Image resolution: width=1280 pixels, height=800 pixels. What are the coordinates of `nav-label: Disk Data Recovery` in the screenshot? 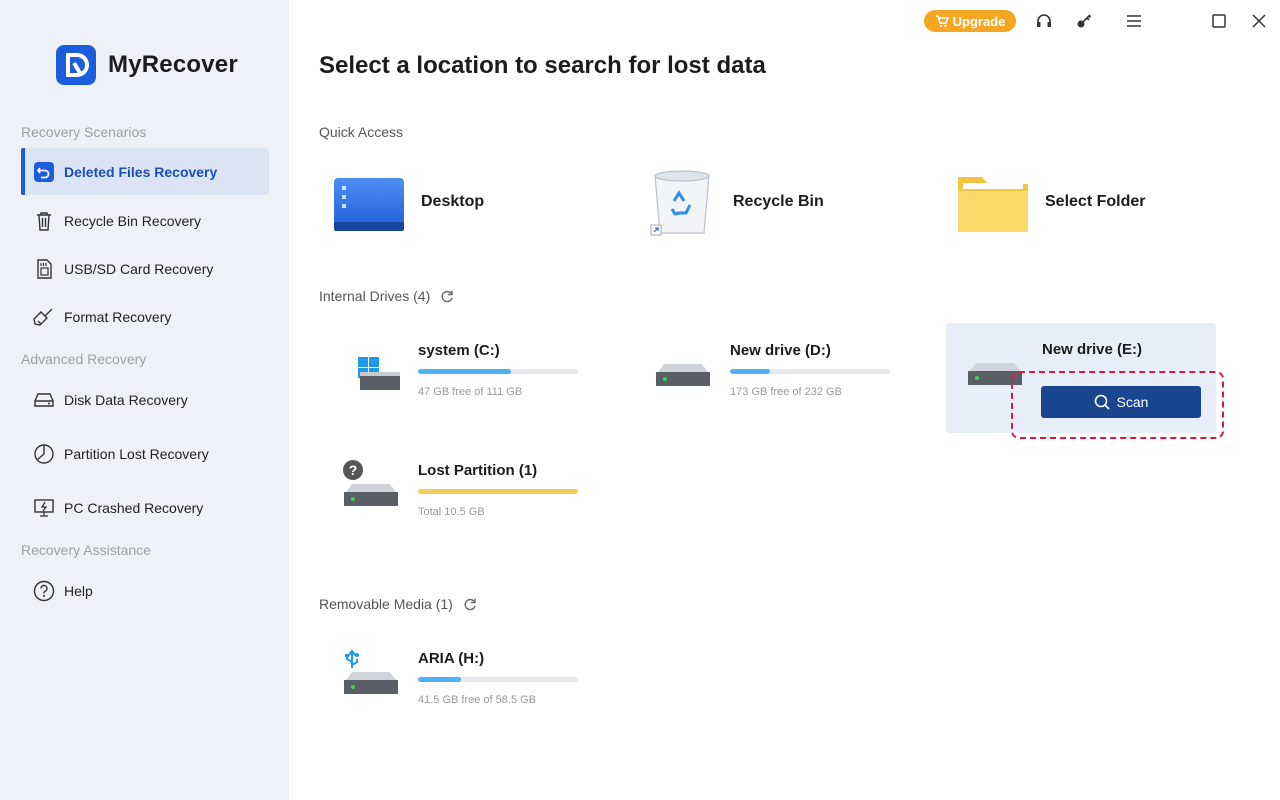 It's located at (126, 399).